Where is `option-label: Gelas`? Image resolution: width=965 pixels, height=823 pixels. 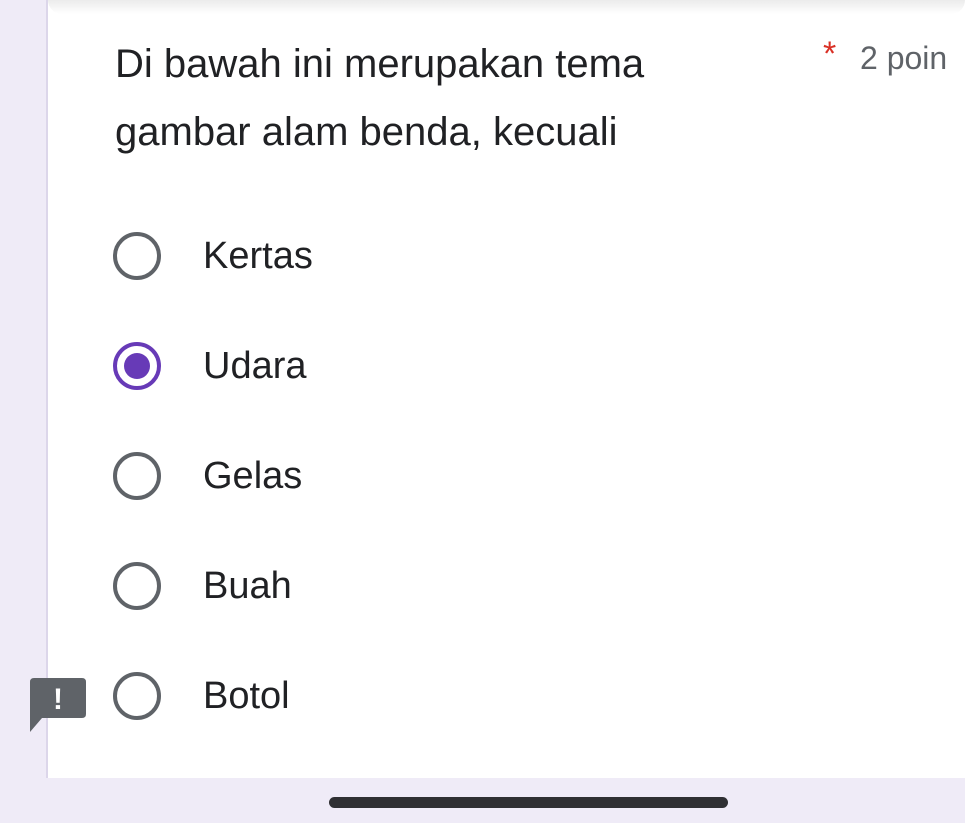 option-label: Gelas is located at coordinates (253, 476).